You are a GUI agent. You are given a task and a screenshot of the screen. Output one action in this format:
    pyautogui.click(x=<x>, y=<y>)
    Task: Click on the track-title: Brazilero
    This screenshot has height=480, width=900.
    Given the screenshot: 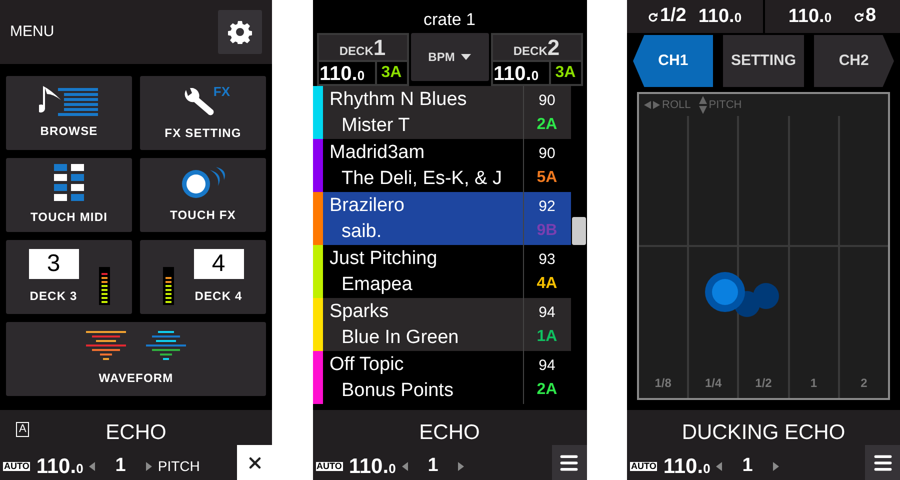 What is the action you would take?
    pyautogui.click(x=368, y=206)
    